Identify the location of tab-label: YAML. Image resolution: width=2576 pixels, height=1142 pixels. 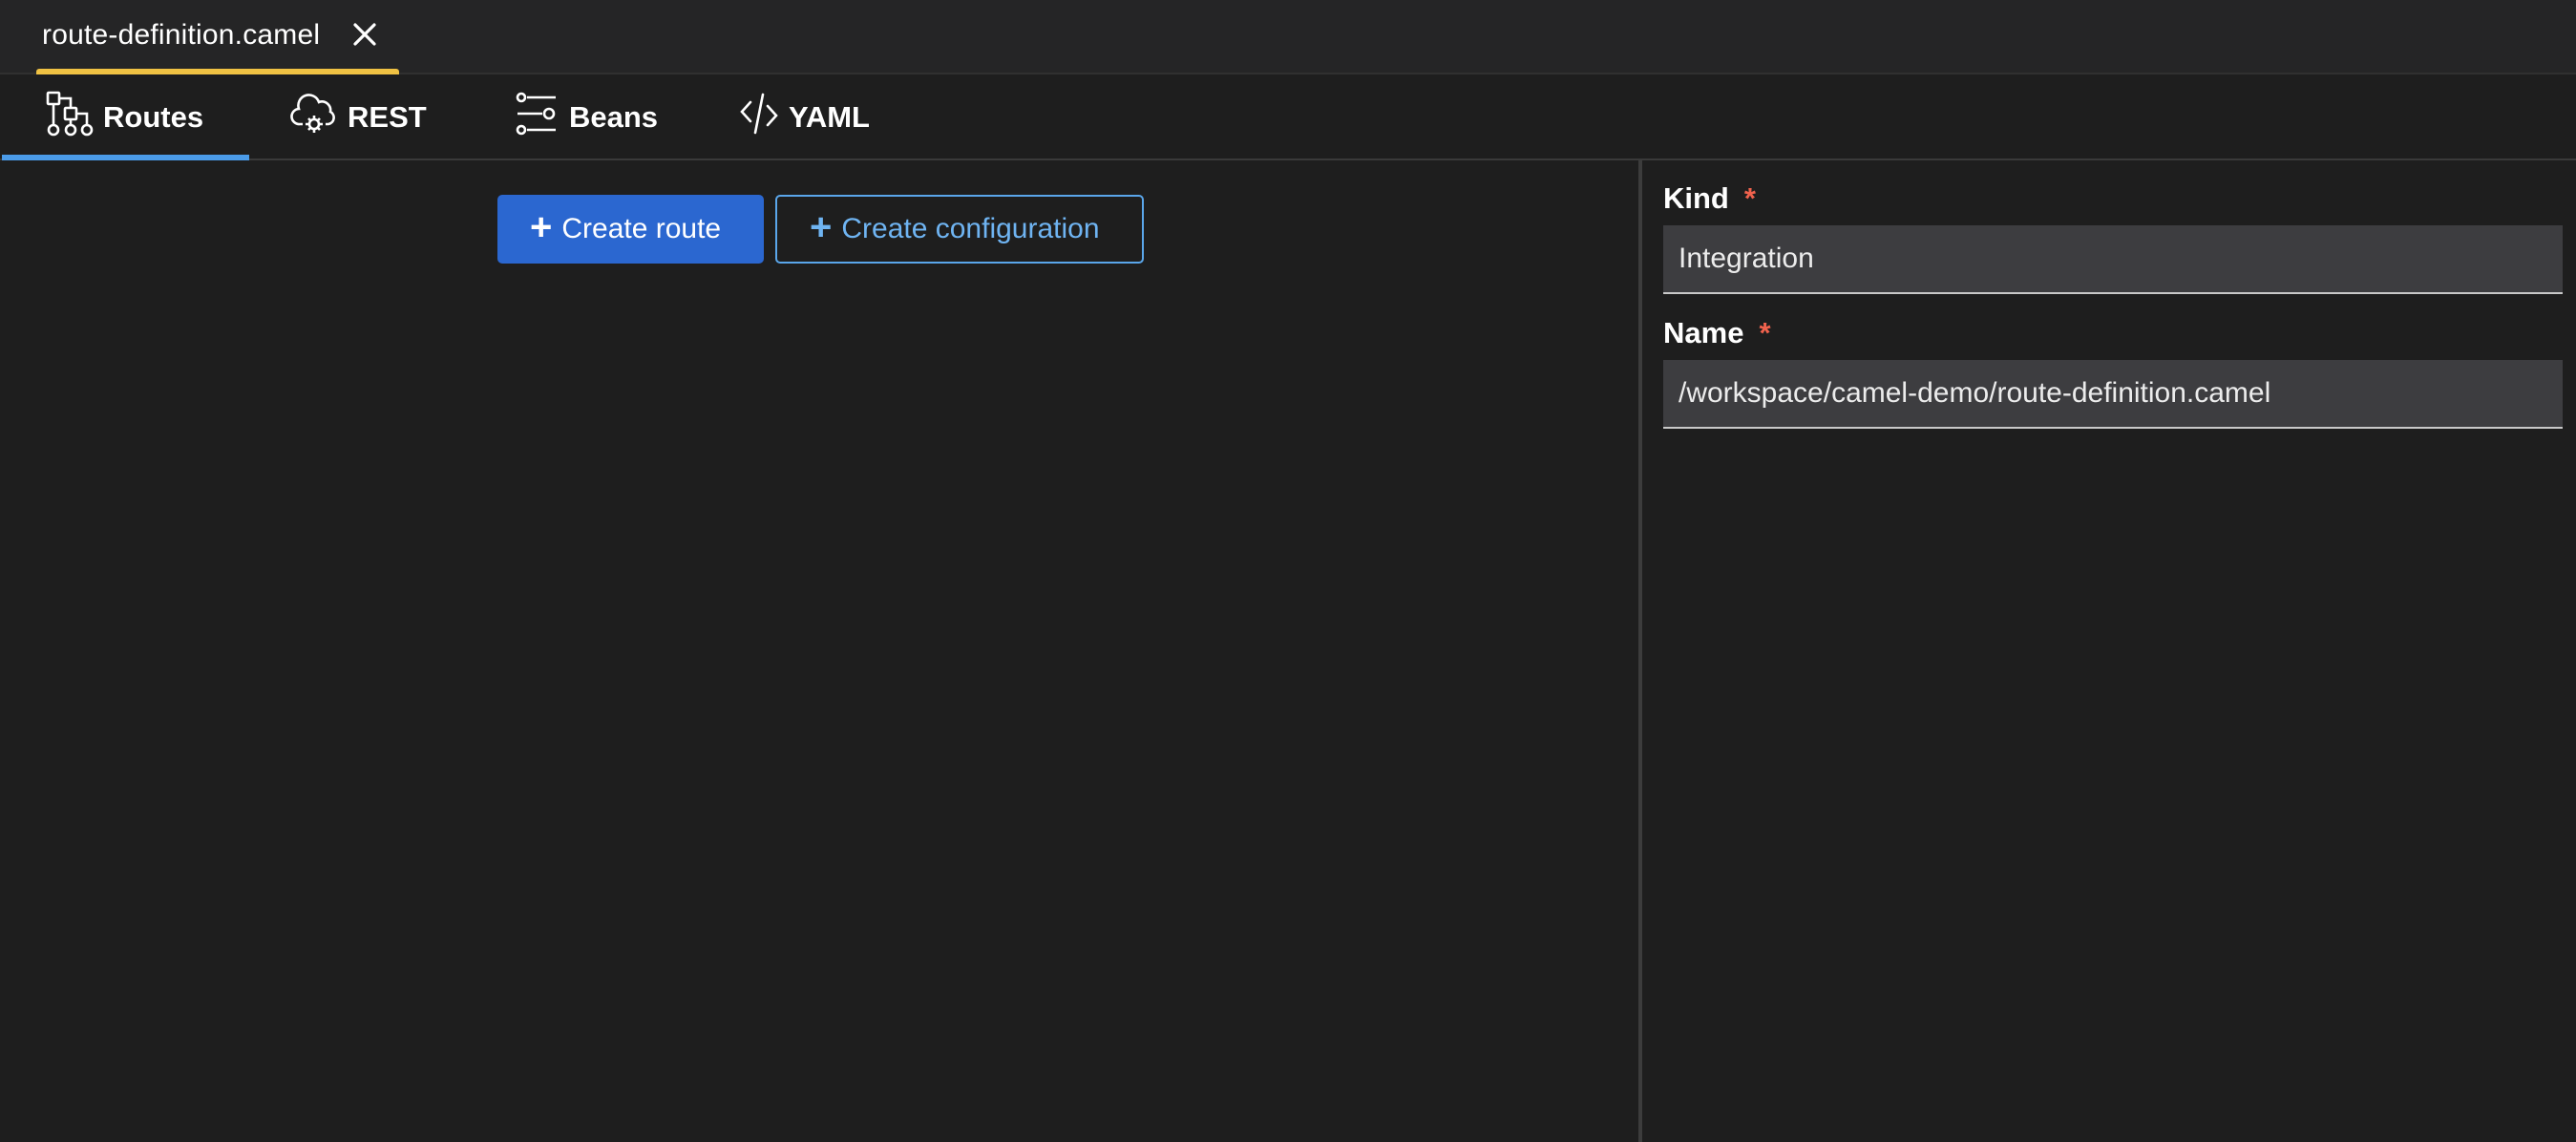
(829, 117).